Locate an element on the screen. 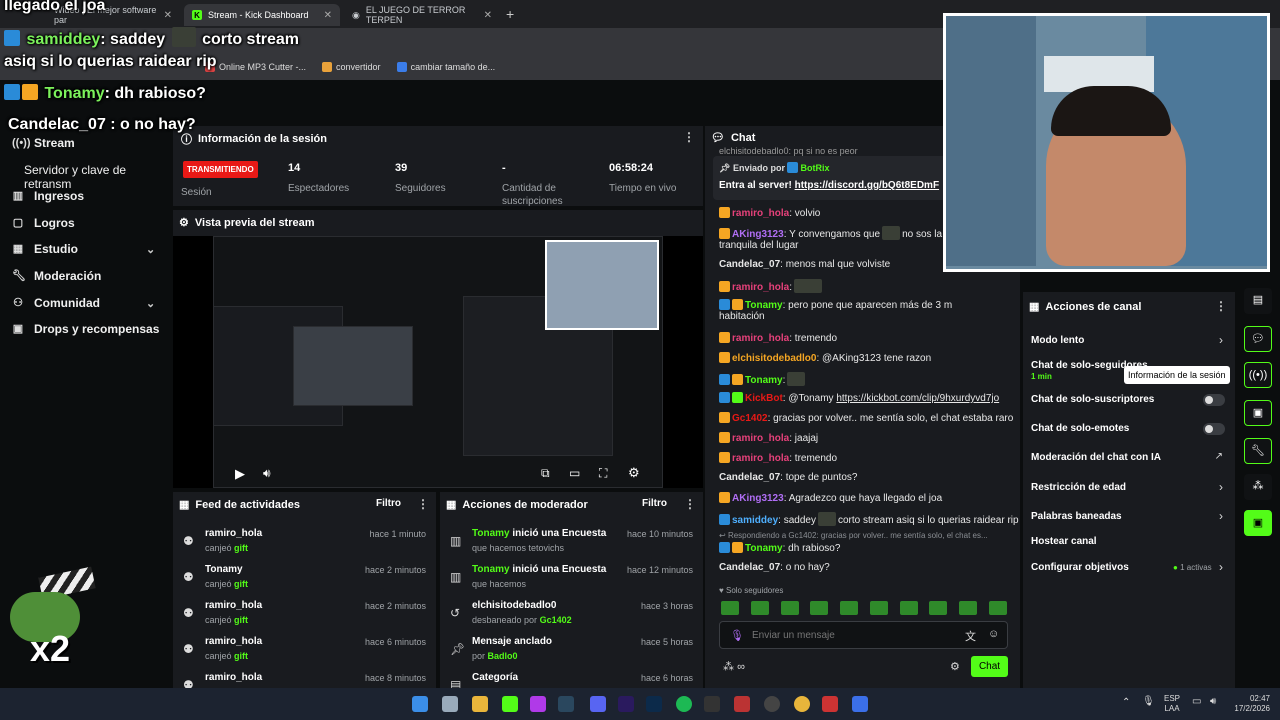 This screenshot has height=720, width=1280. steam-icon is located at coordinates (566, 704).